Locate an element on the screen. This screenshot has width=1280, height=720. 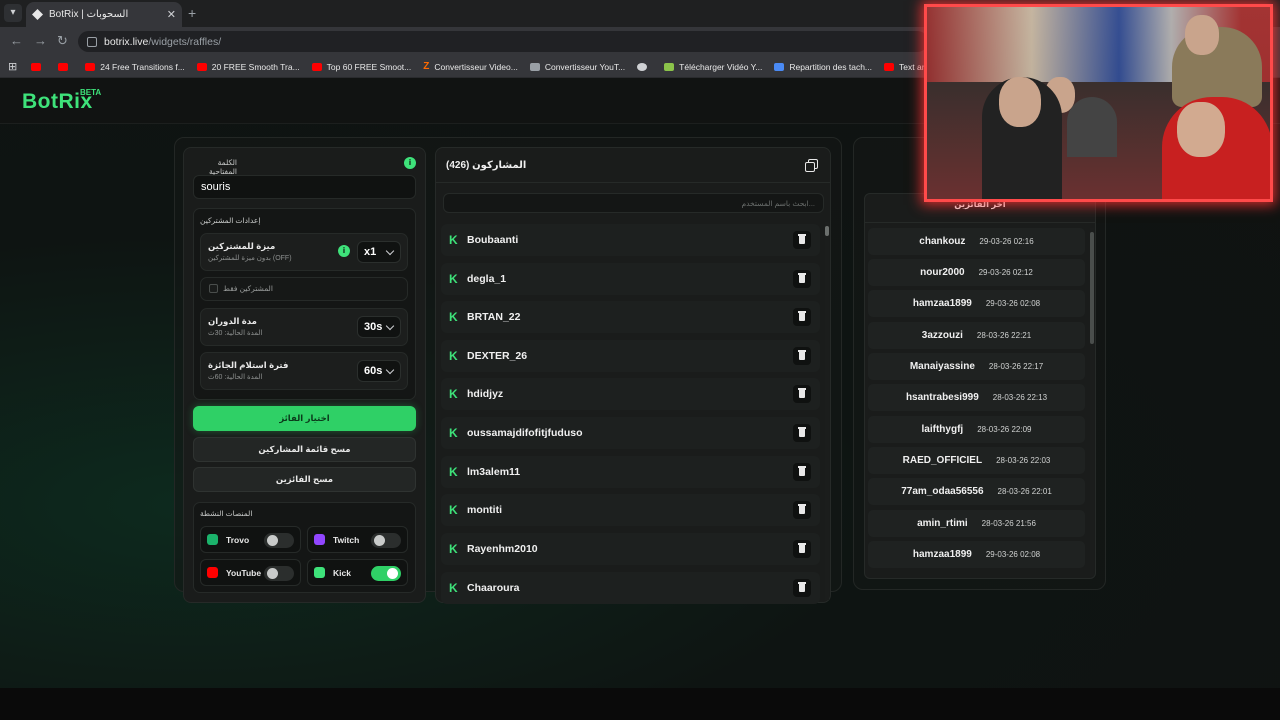
url-field: botrix.live/widgets/raffles/ is located at coordinates (503, 41).